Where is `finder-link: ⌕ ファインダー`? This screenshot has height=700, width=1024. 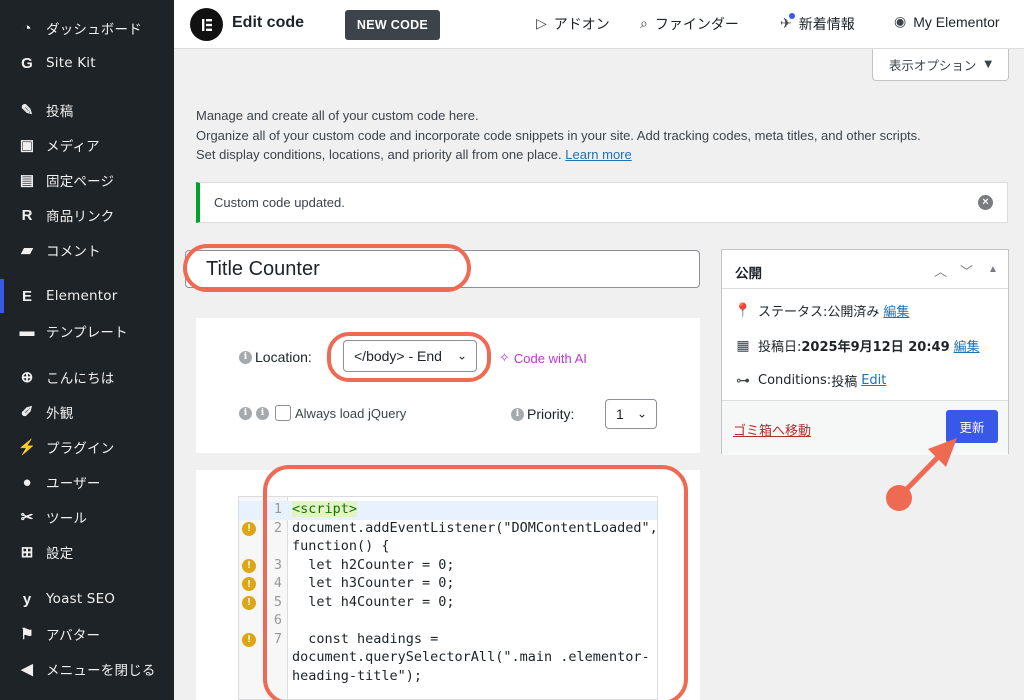
finder-link: ⌕ ファインダー is located at coordinates (689, 24).